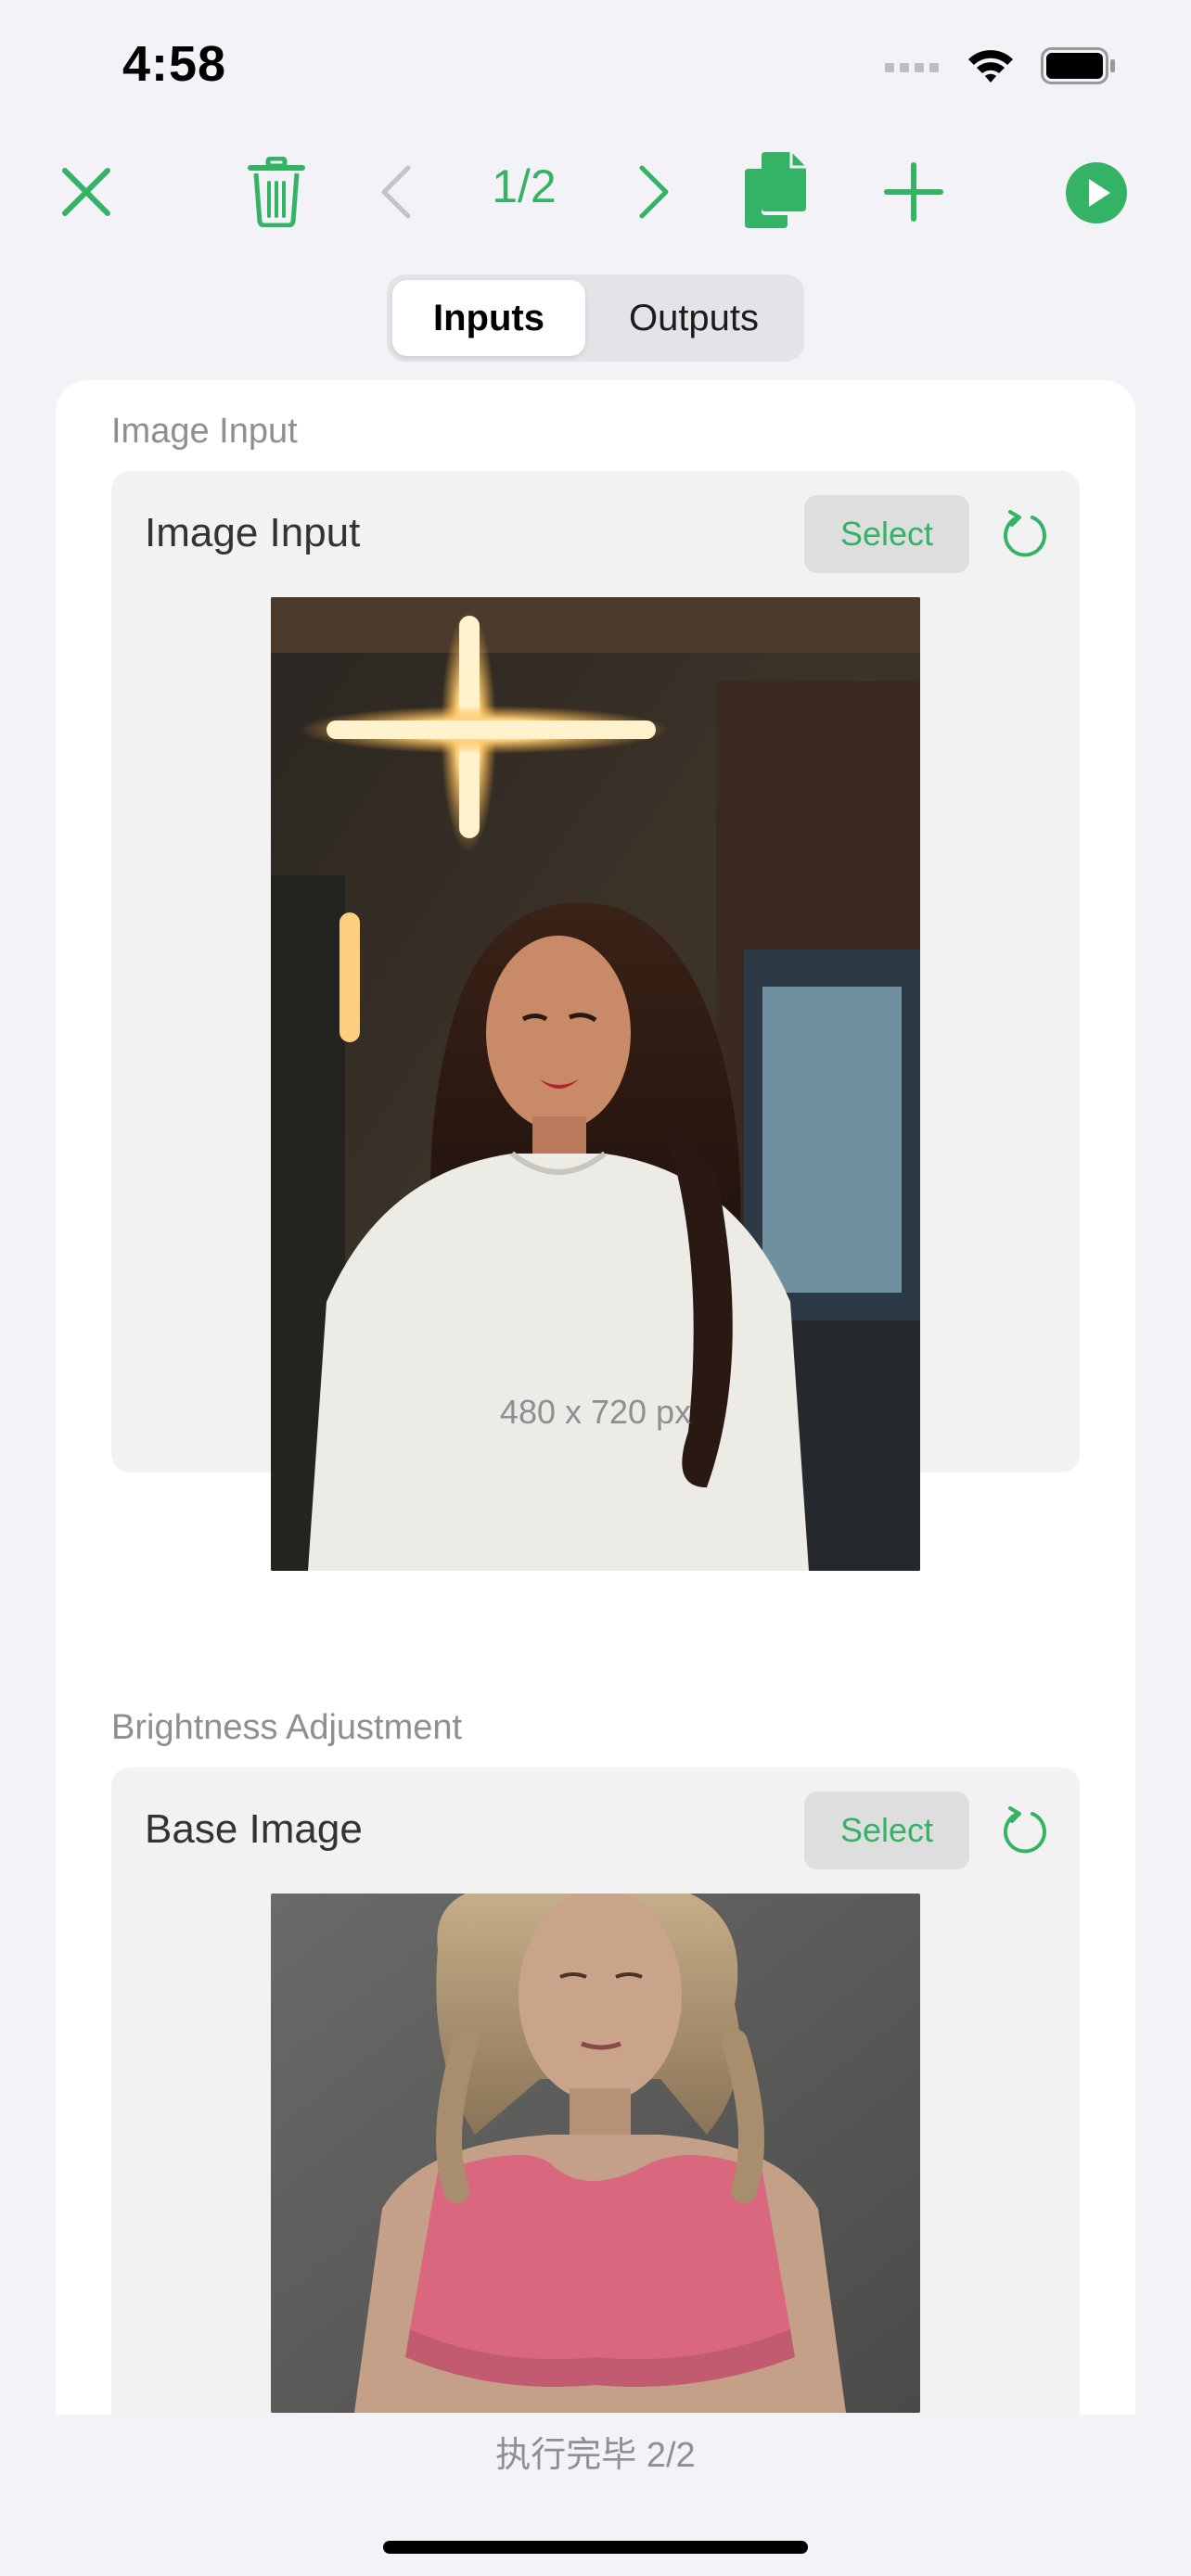  What do you see at coordinates (775, 190) in the screenshot?
I see `copy-icon` at bounding box center [775, 190].